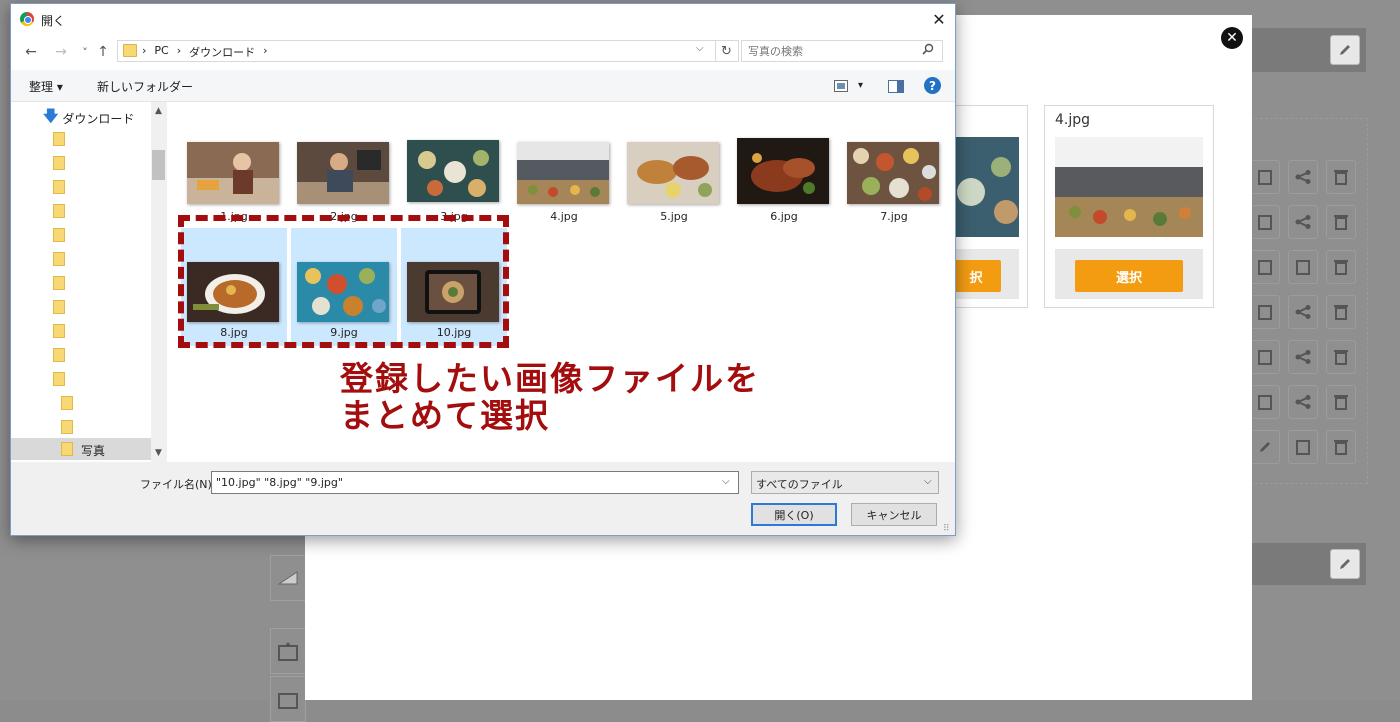 Image resolution: width=1400 pixels, height=722 pixels. What do you see at coordinates (103, 52) in the screenshot?
I see `up-arrow-icon: ↑` at bounding box center [103, 52].